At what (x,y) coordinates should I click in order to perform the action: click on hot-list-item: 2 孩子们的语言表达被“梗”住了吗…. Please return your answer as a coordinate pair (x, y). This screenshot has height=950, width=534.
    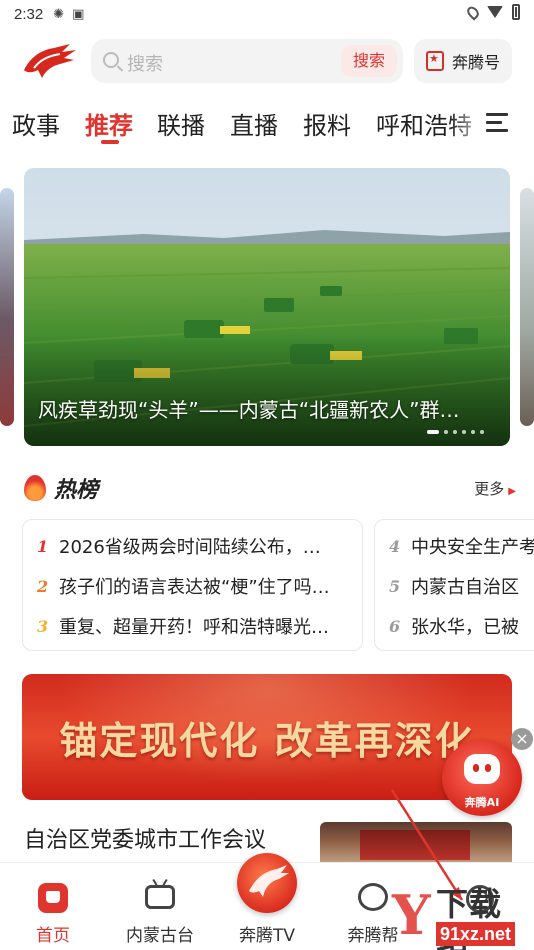
    Looking at the image, I should click on (194, 586).